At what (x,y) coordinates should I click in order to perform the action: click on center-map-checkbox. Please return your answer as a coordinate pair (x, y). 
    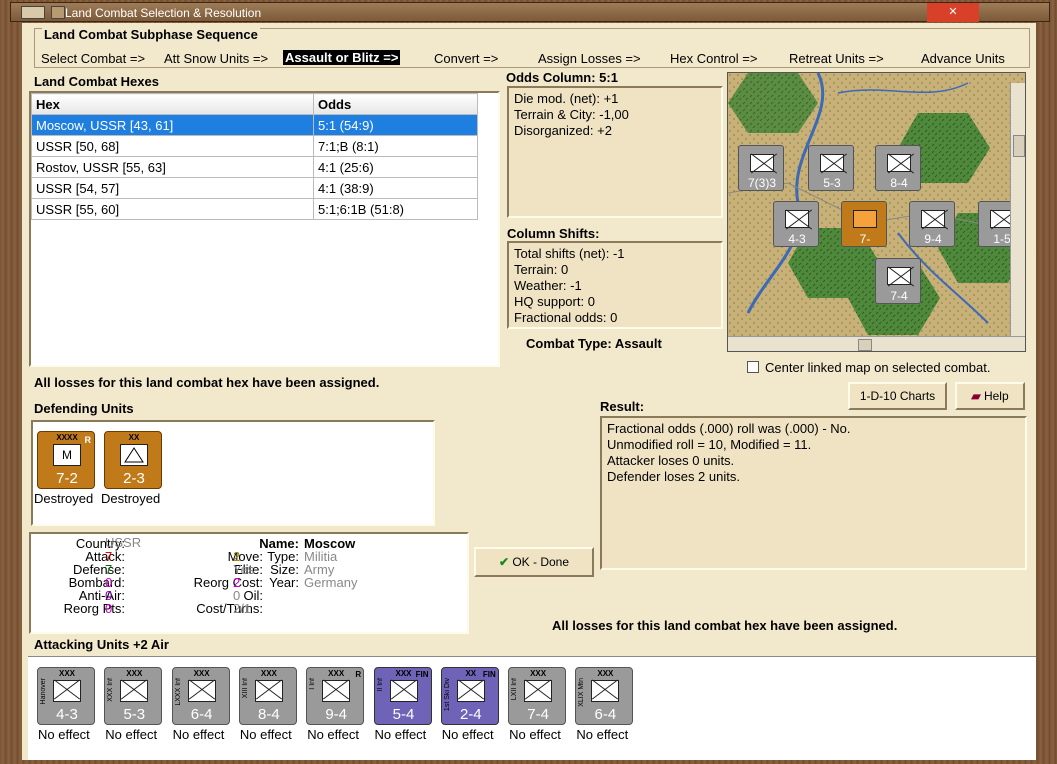
    Looking at the image, I should click on (753, 367).